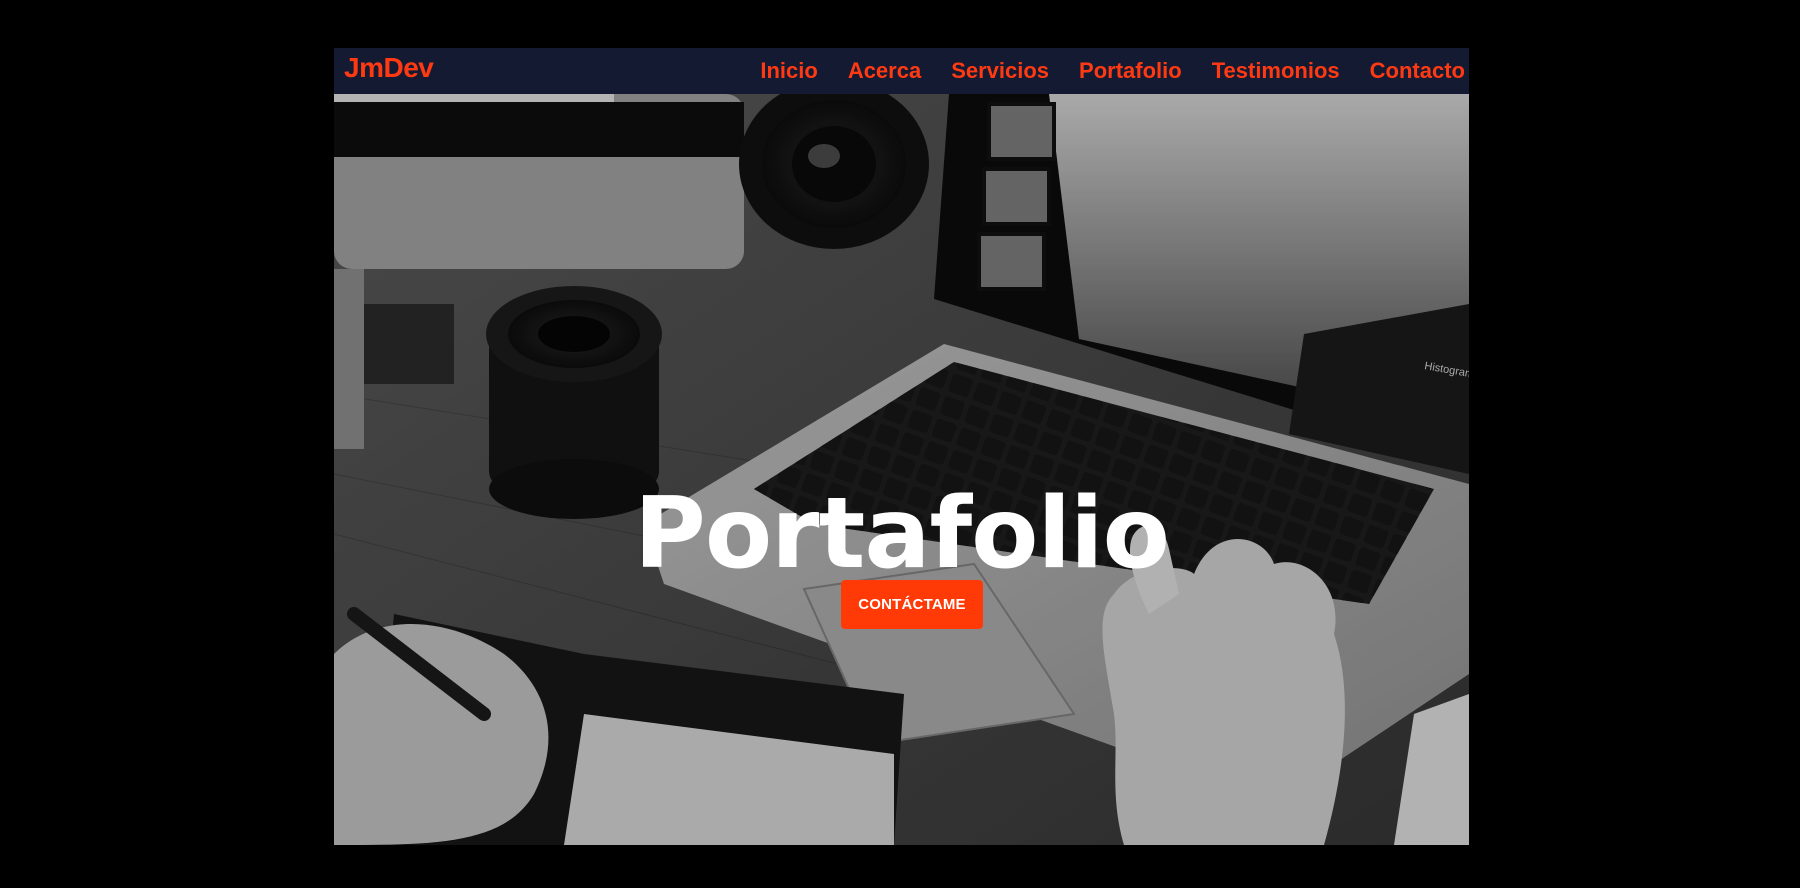  I want to click on nav-link-acerca: Acerca, so click(884, 71).